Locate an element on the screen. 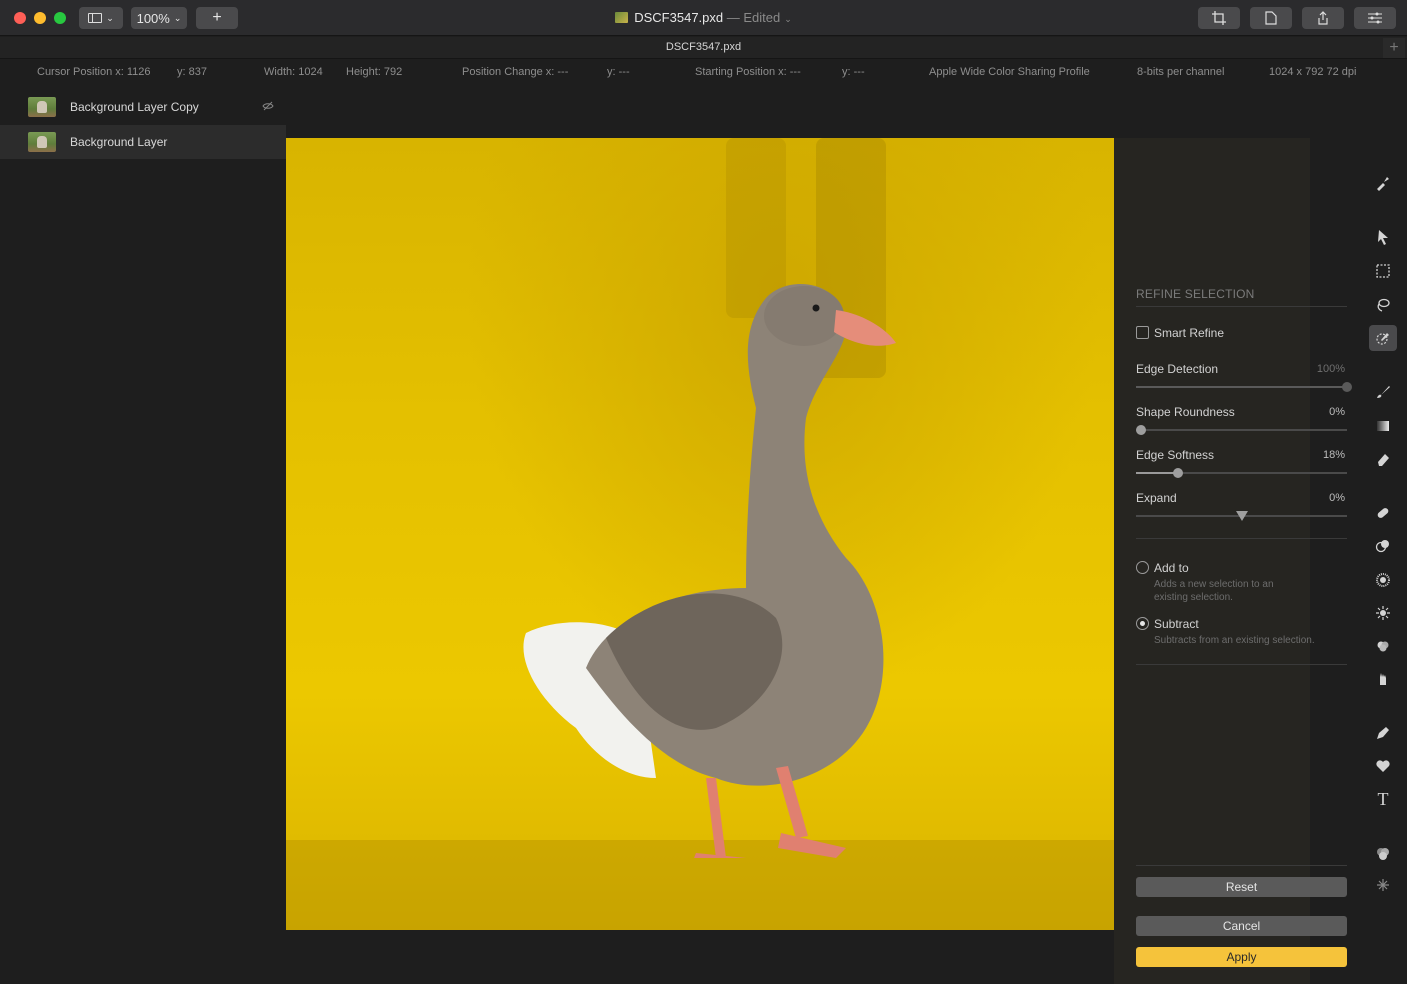 Image resolution: width=1407 pixels, height=984 pixels. smart-refine-label: Smart Refine is located at coordinates (1189, 333).